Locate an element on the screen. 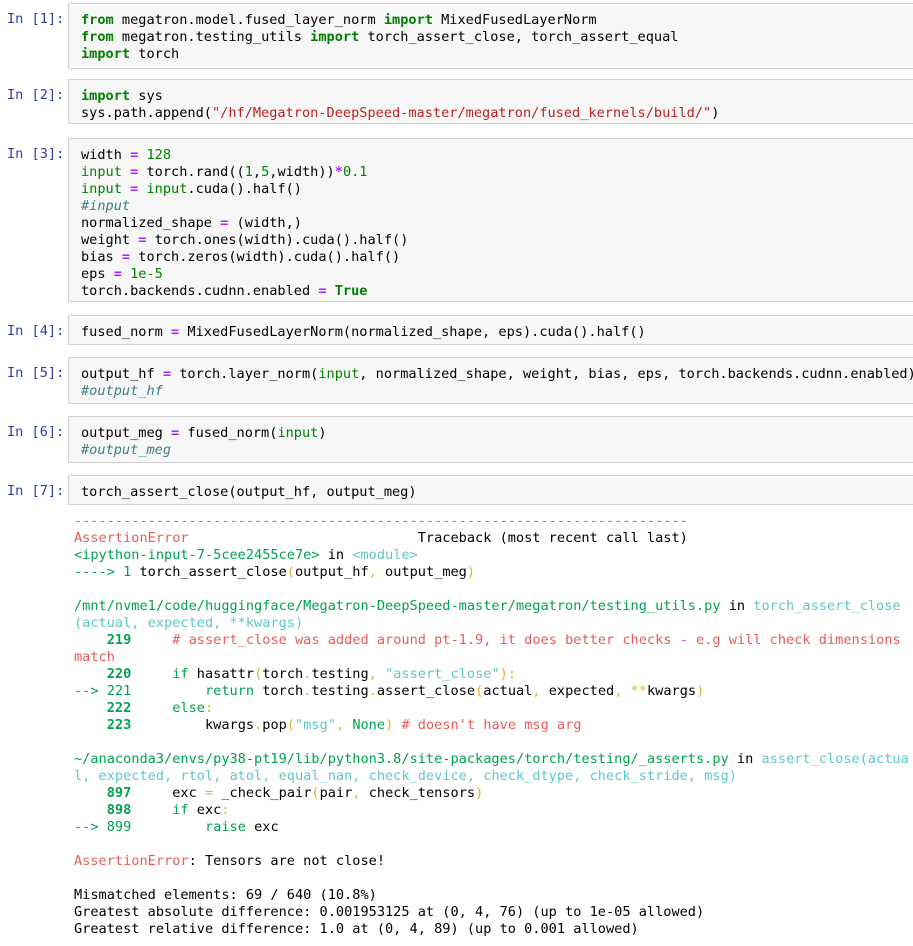  code-token: None is located at coordinates (369, 725).